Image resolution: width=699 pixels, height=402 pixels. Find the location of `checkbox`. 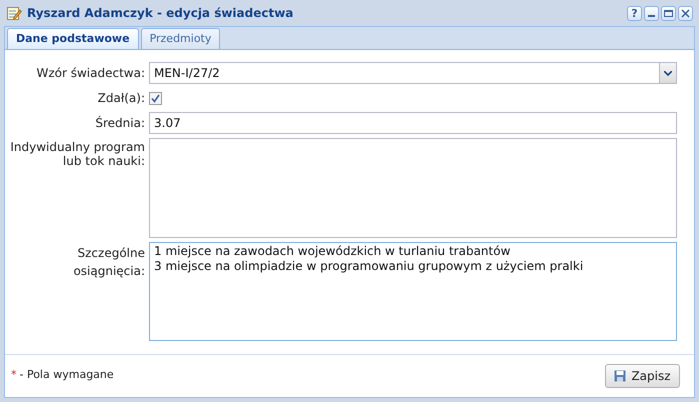

checkbox is located at coordinates (155, 98).